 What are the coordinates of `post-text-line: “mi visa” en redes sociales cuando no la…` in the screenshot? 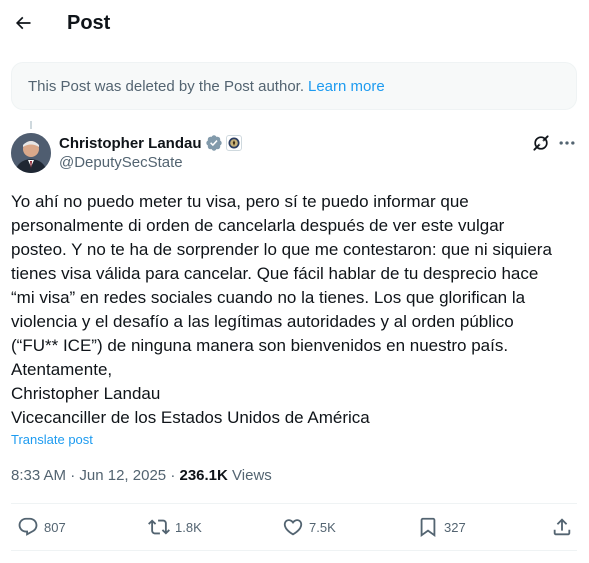 It's located at (268, 297).